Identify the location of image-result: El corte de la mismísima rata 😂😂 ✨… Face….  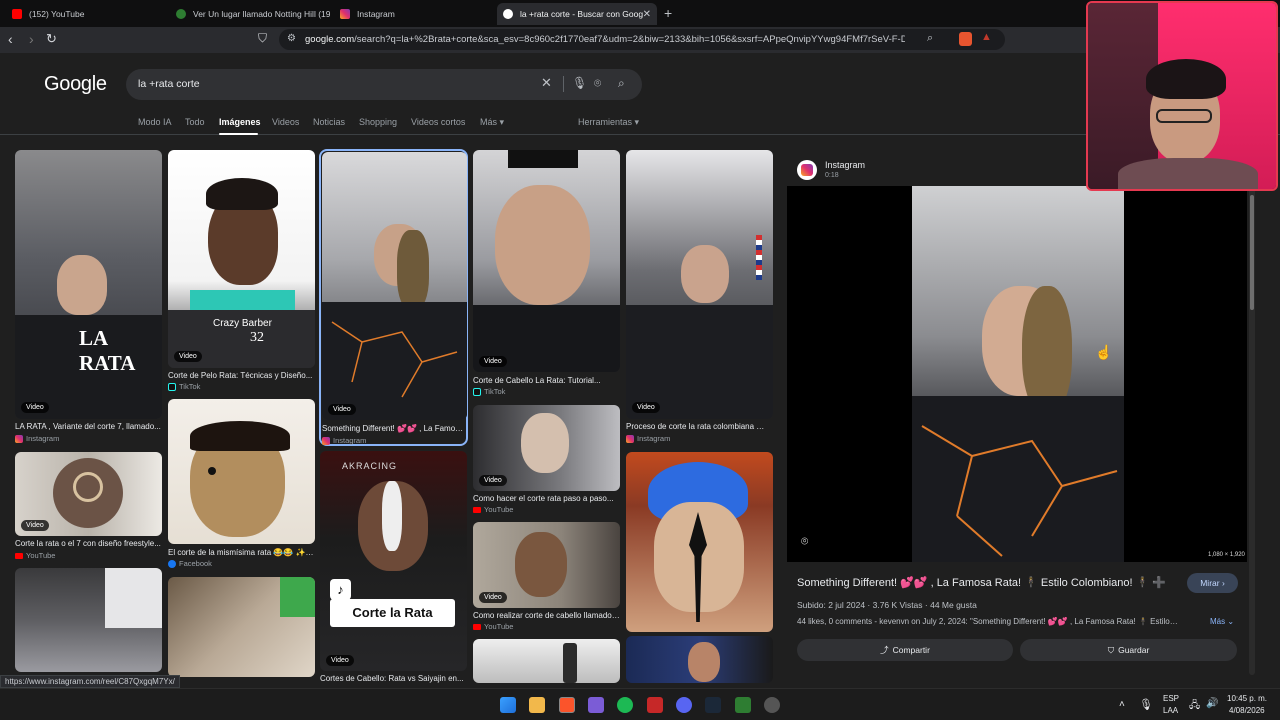
(241, 484).